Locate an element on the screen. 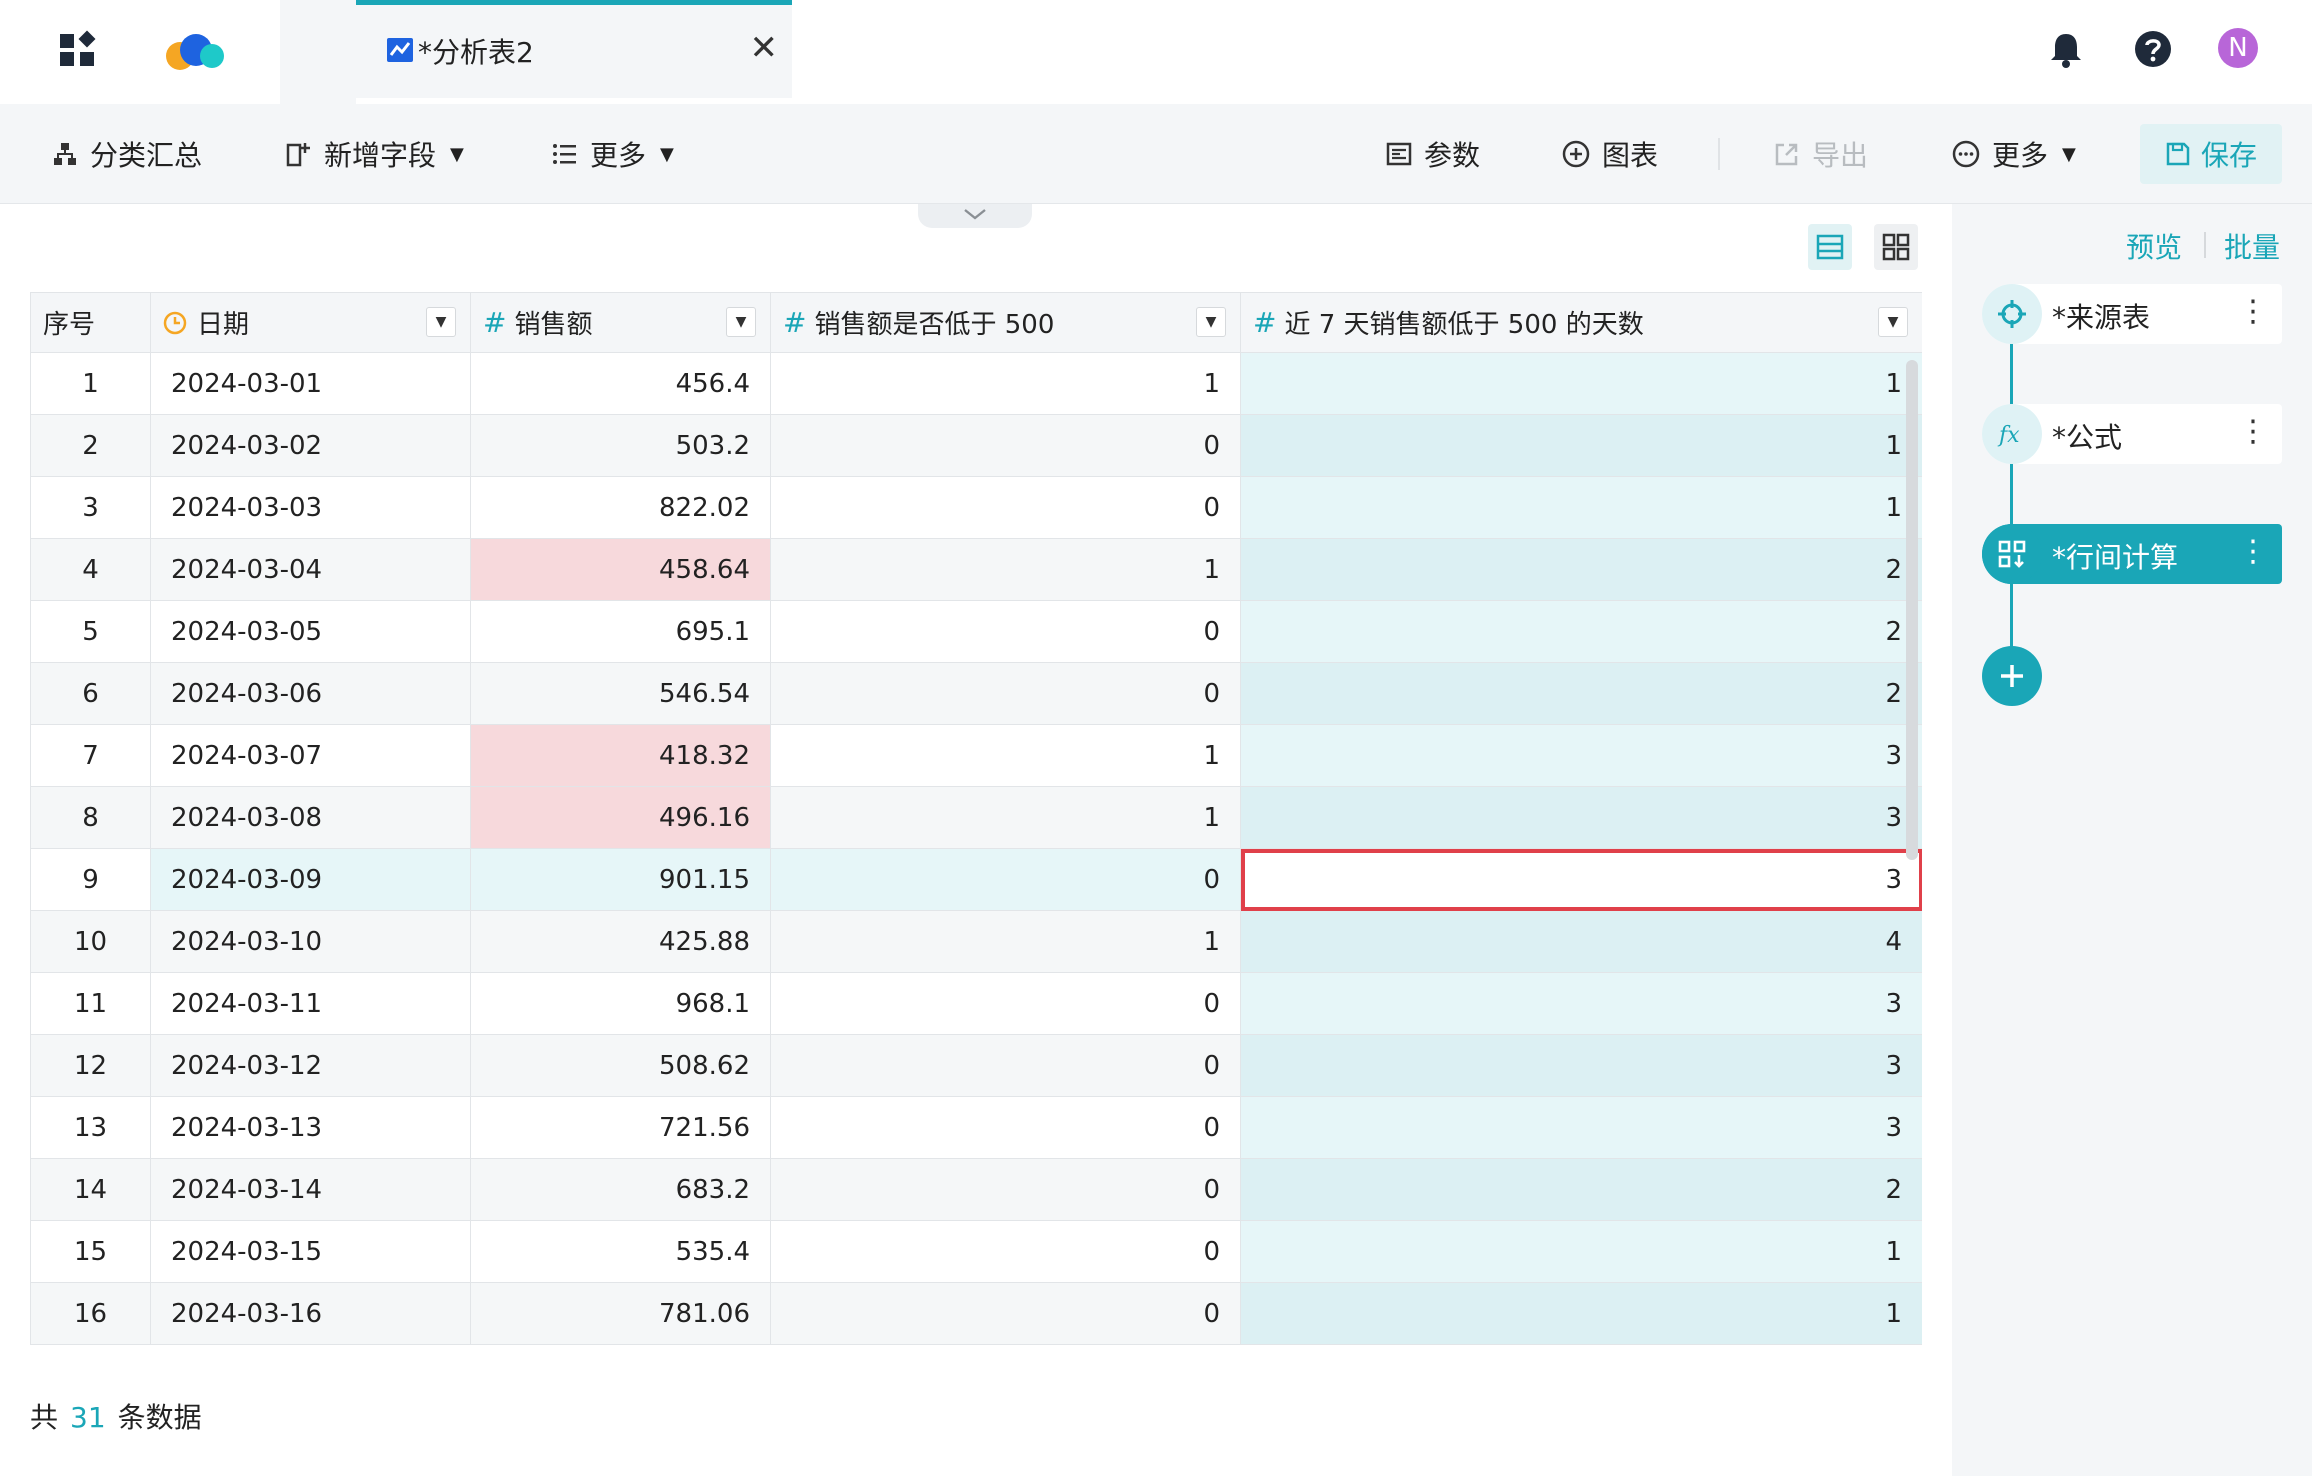 The height and width of the screenshot is (1476, 2312). collapse-toolbar-handle is located at coordinates (975, 216).